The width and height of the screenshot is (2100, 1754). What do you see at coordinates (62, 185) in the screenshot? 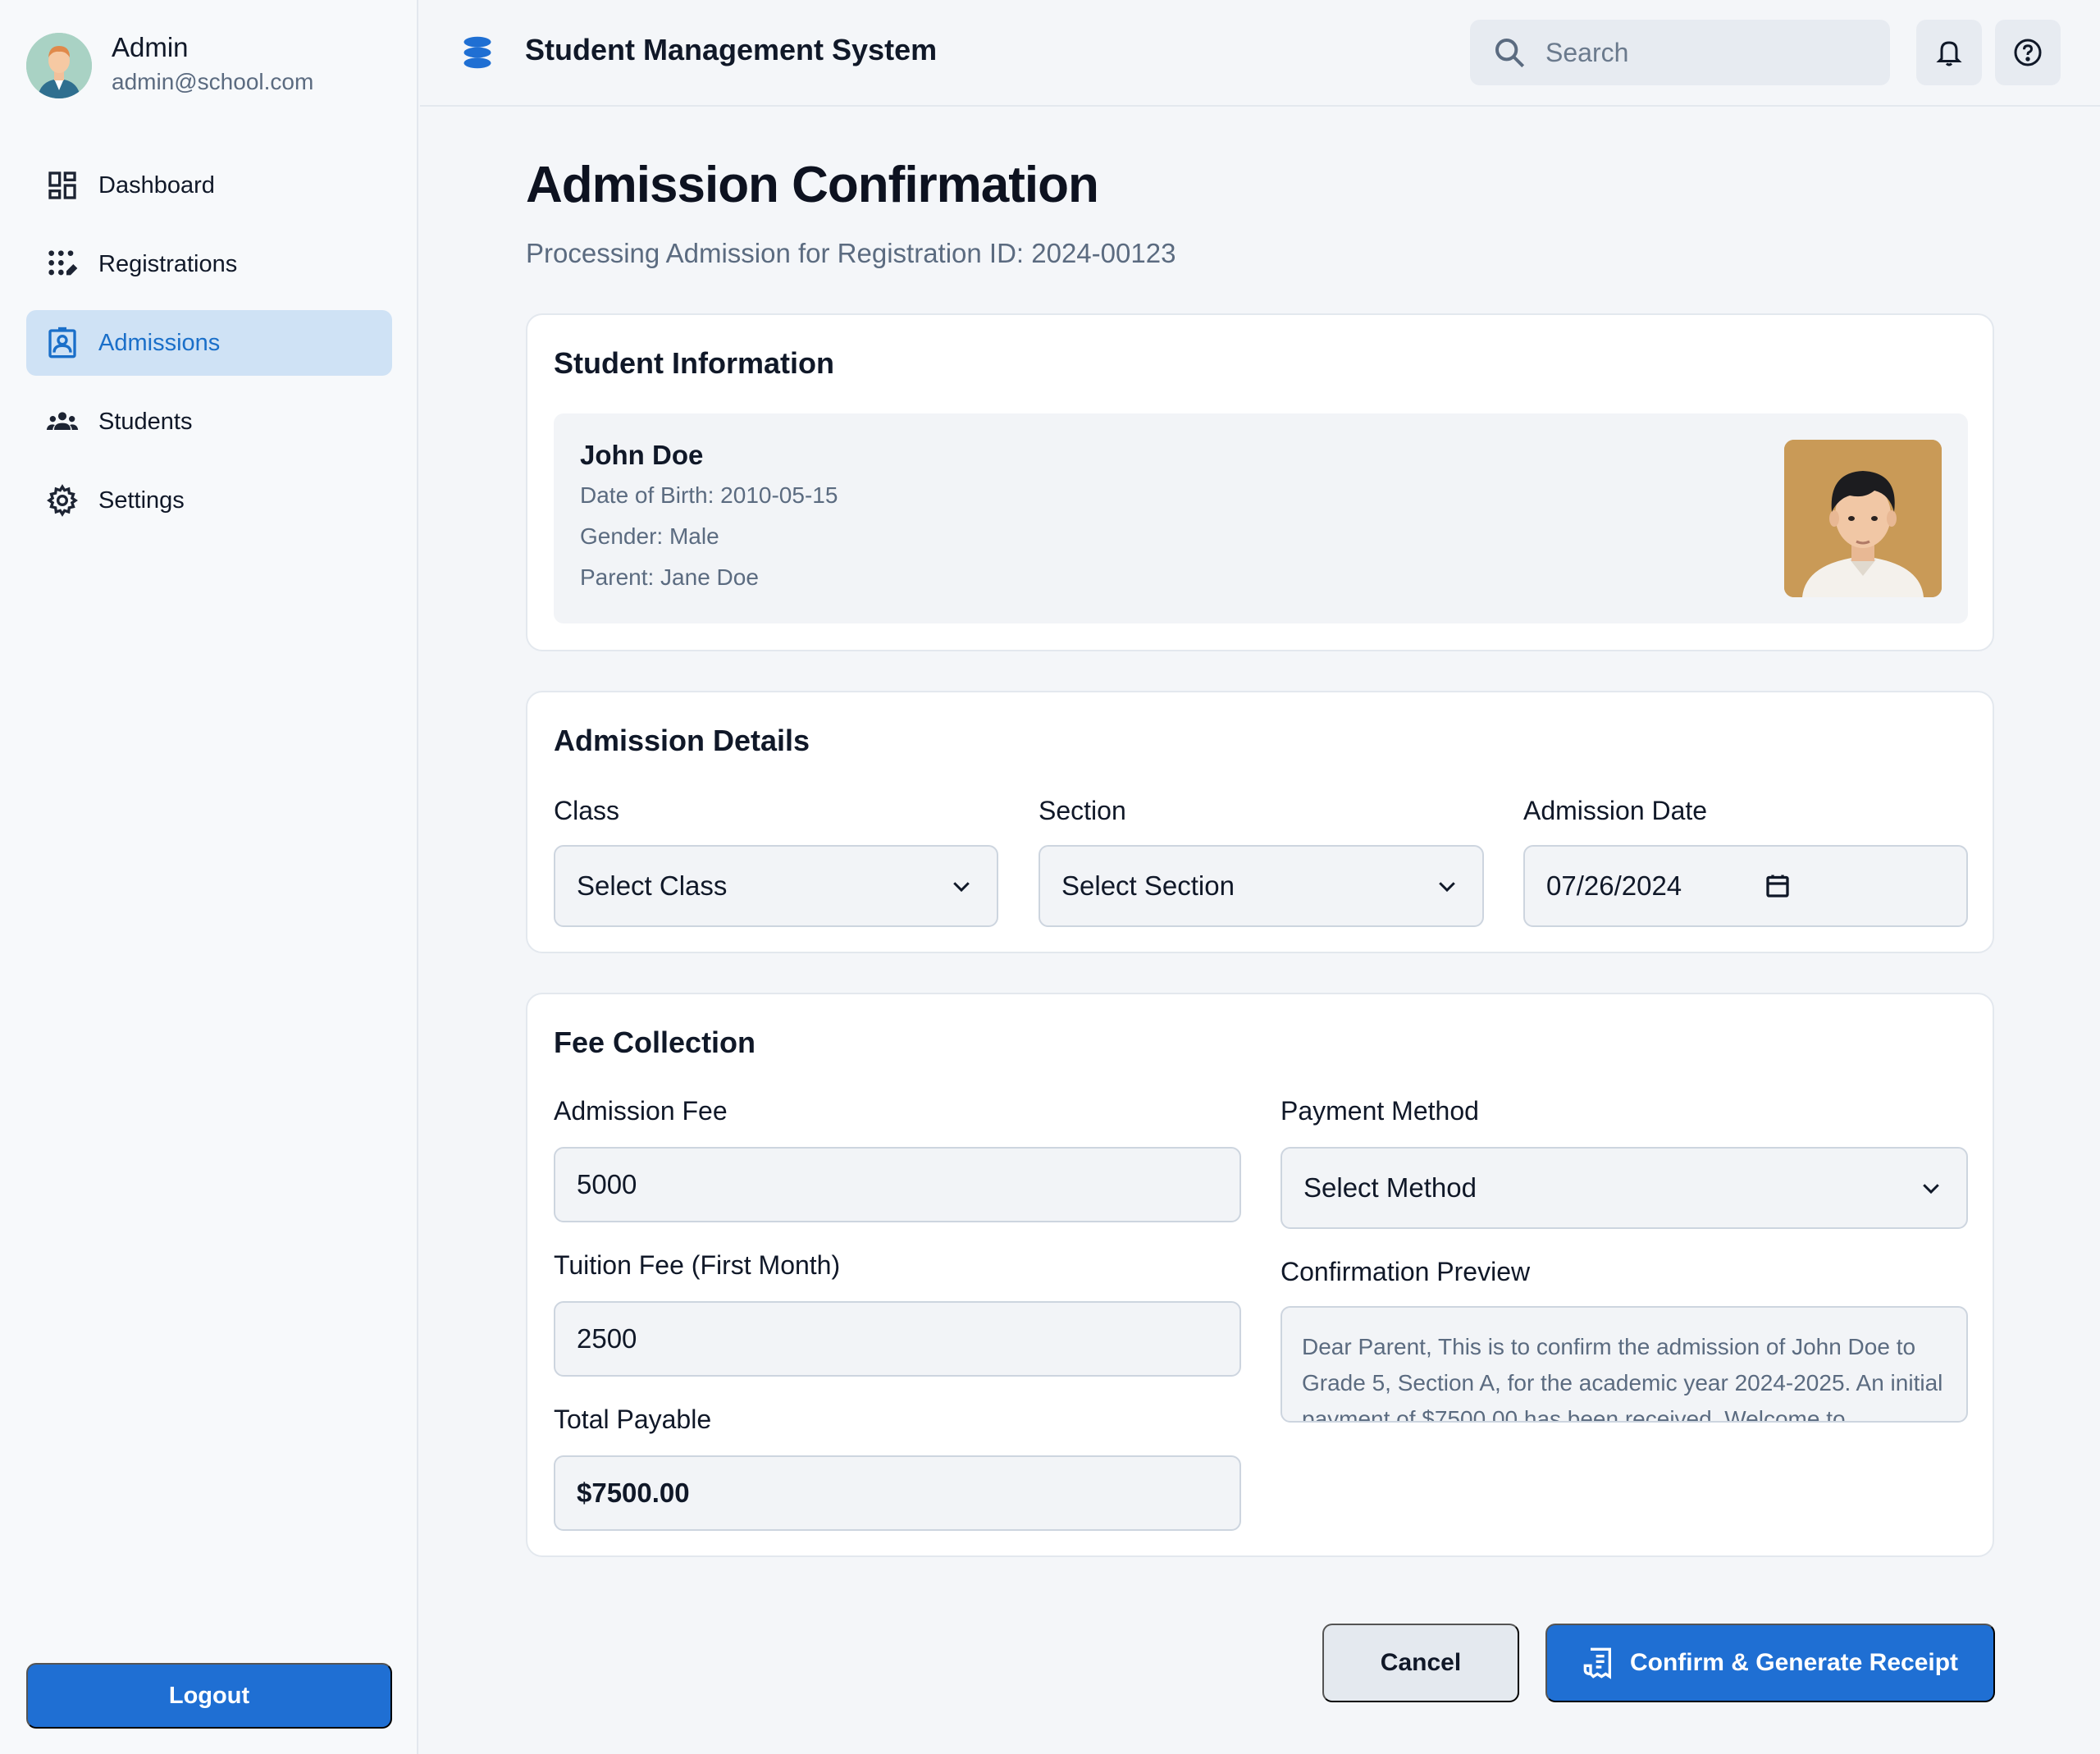
I see `dashboard-icon` at bounding box center [62, 185].